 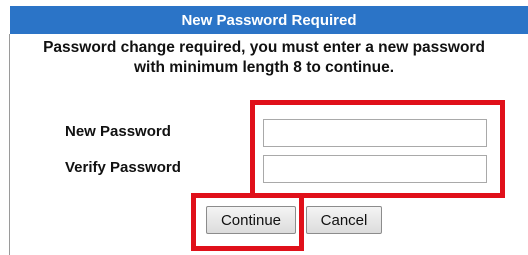 What do you see at coordinates (118, 131) in the screenshot?
I see `new-password-label: New Password` at bounding box center [118, 131].